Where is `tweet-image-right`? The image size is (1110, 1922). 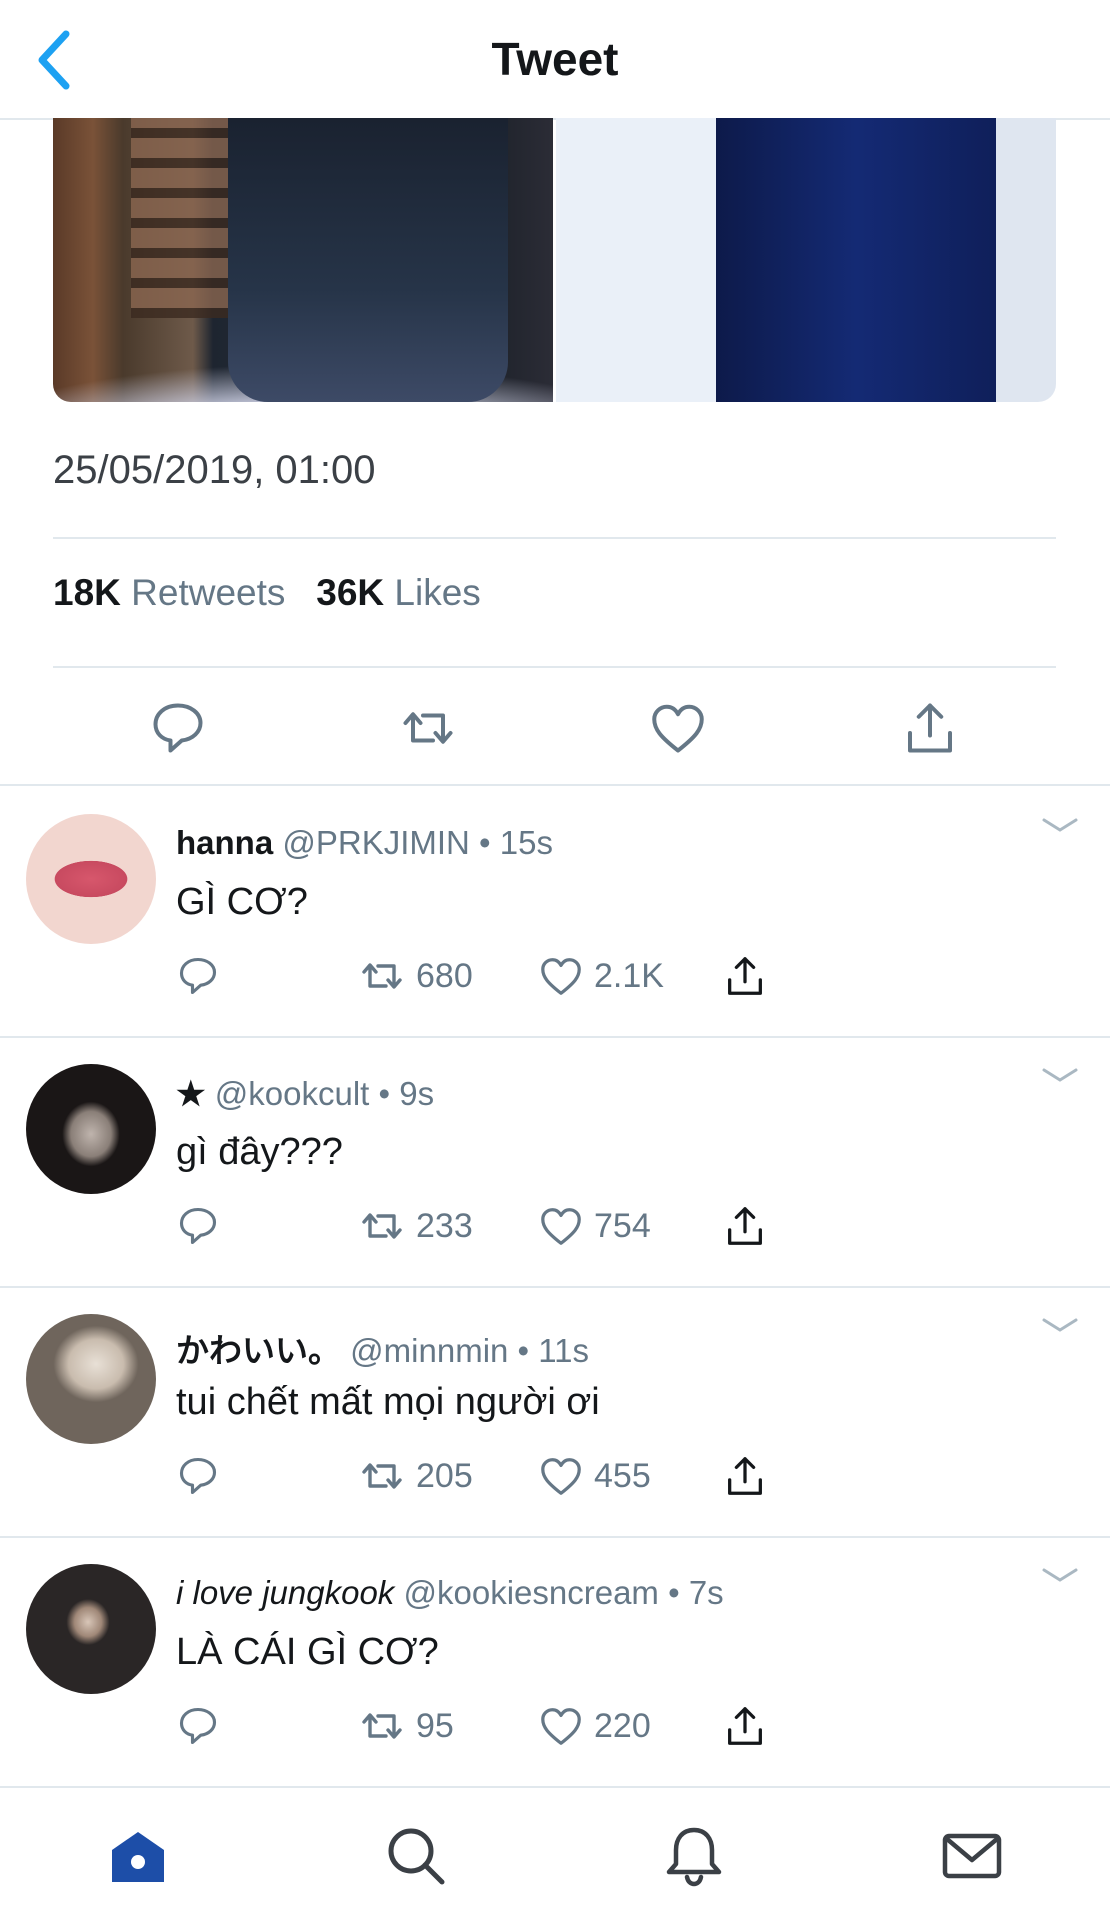
tweet-image-right is located at coordinates (806, 260).